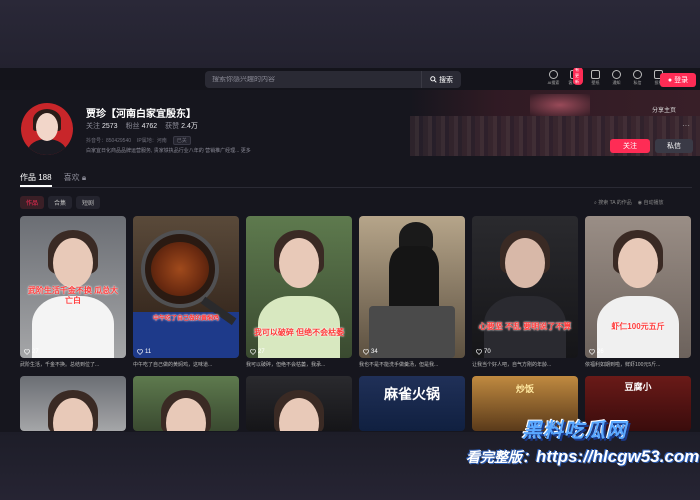 This screenshot has height=500, width=700. What do you see at coordinates (152, 141) in the screenshot?
I see `ip-location: IP属地：河南` at bounding box center [152, 141].